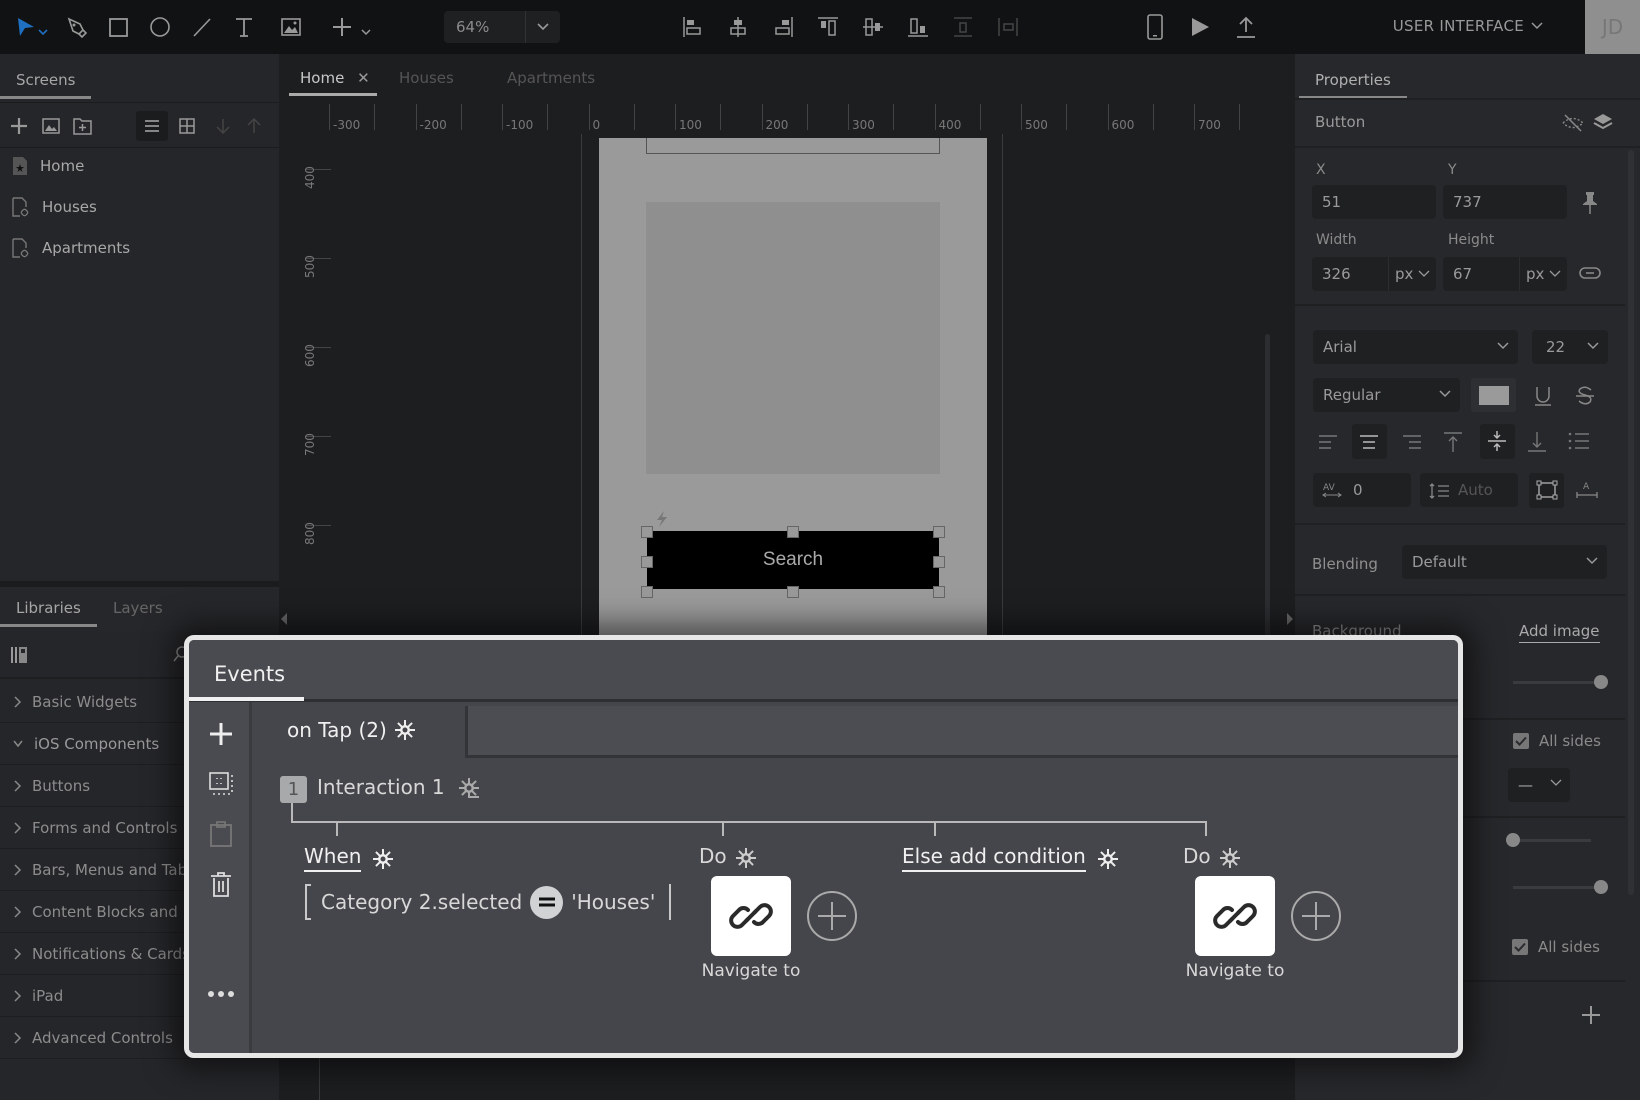 This screenshot has width=1640, height=1100. What do you see at coordinates (1579, 441) in the screenshot?
I see `list-bullets-icon` at bounding box center [1579, 441].